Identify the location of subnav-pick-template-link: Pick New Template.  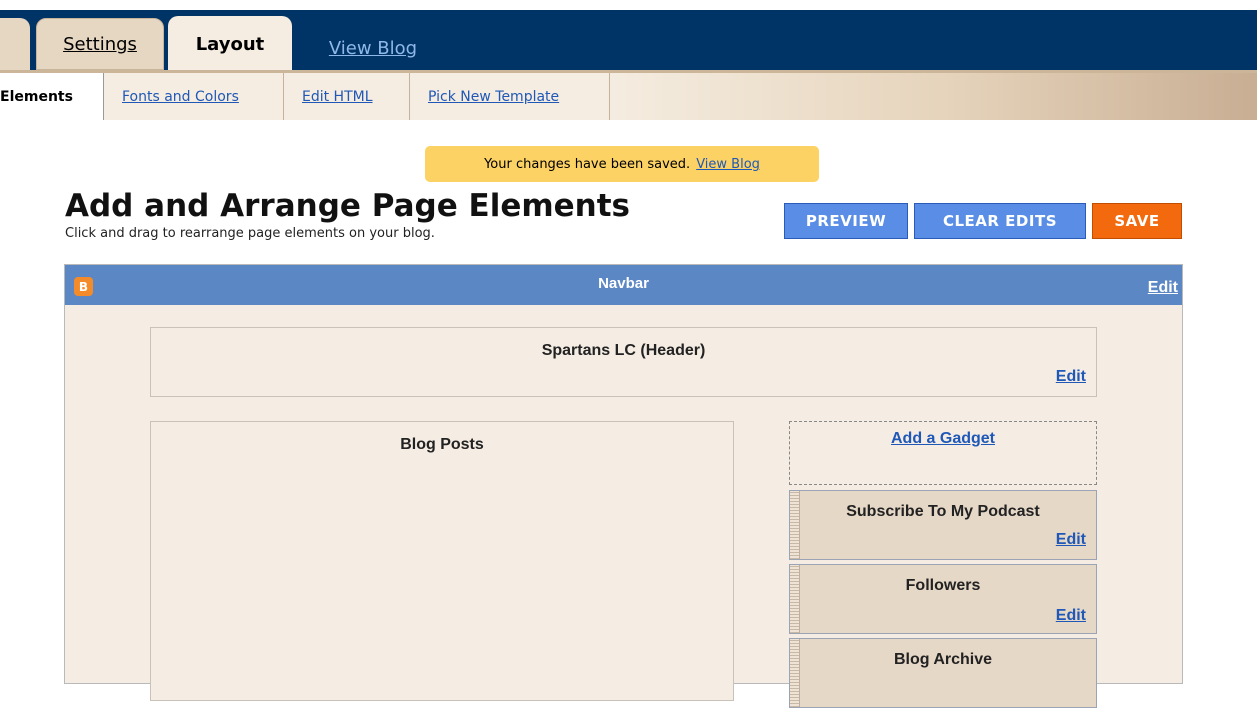
(493, 97).